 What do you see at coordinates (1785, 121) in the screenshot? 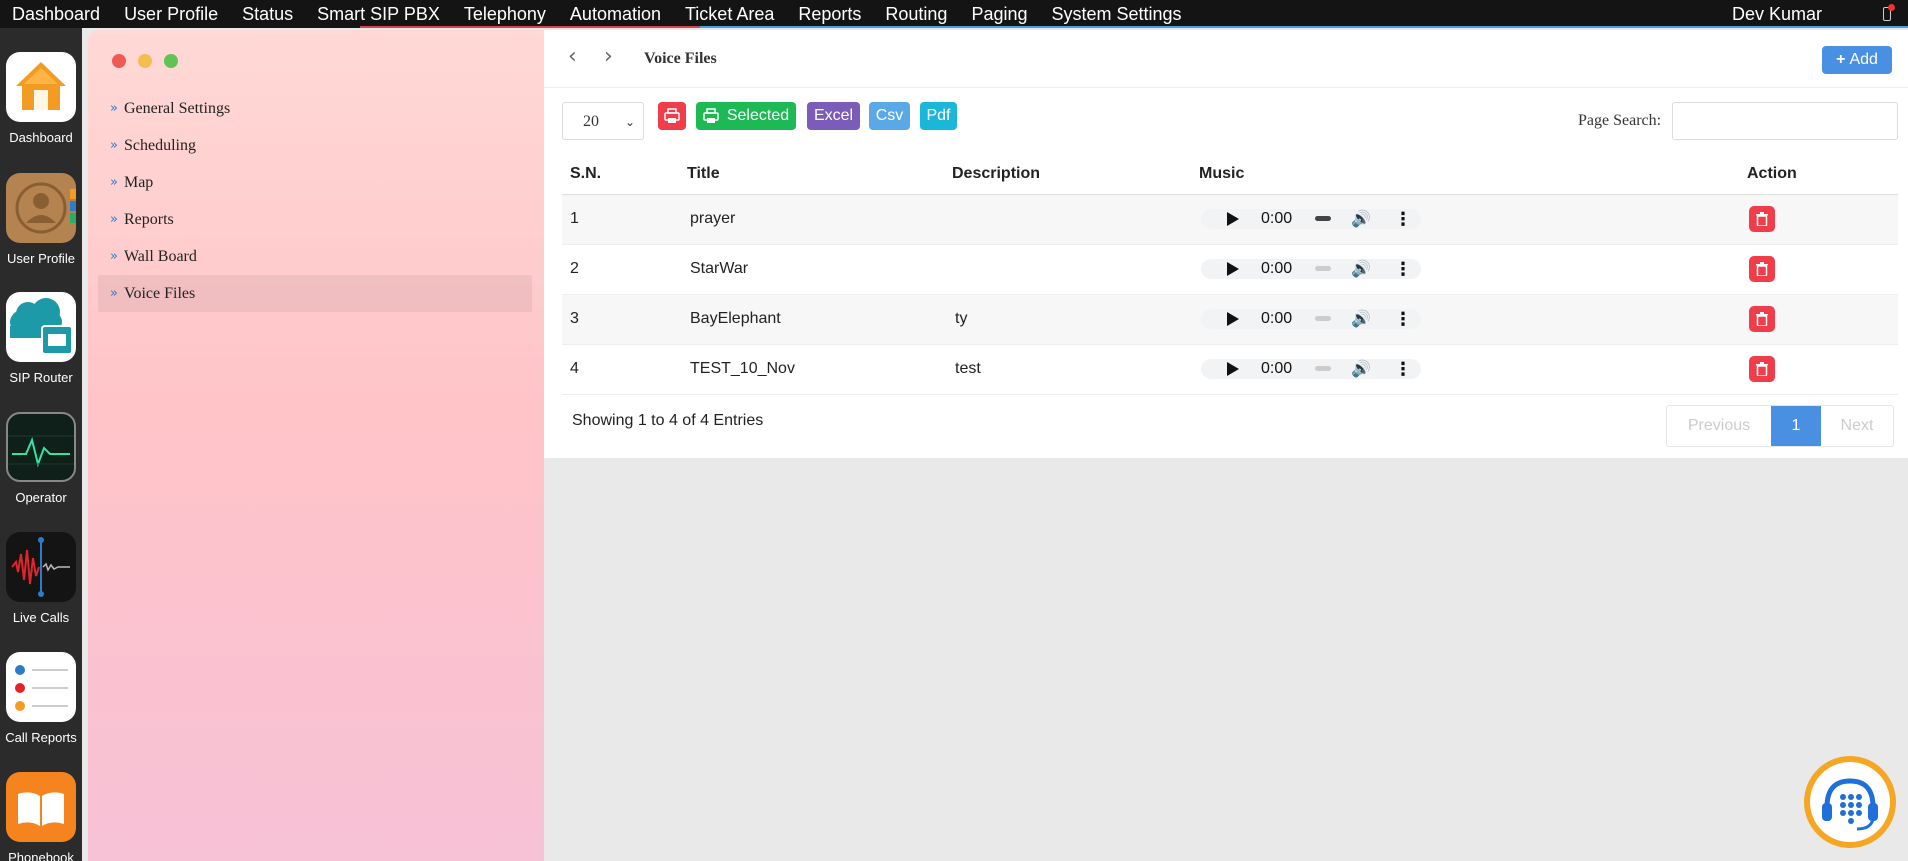
I see `page-search-input` at bounding box center [1785, 121].